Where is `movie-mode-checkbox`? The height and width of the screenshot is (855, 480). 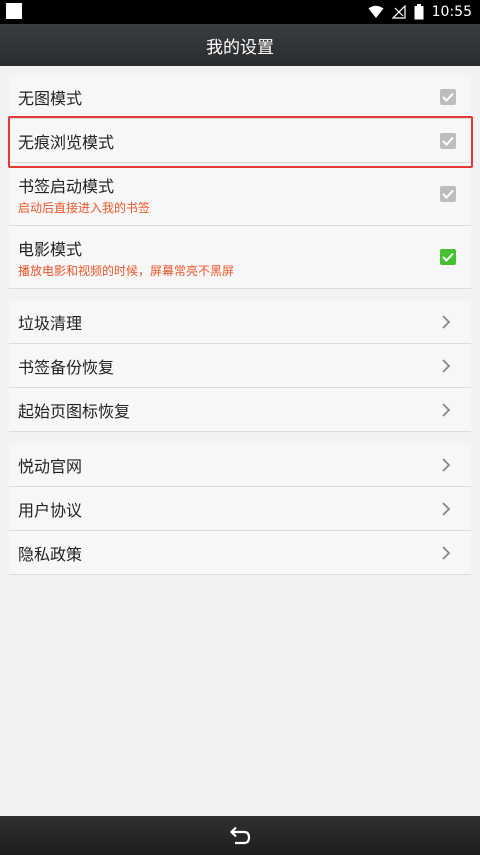
movie-mode-checkbox is located at coordinates (448, 257).